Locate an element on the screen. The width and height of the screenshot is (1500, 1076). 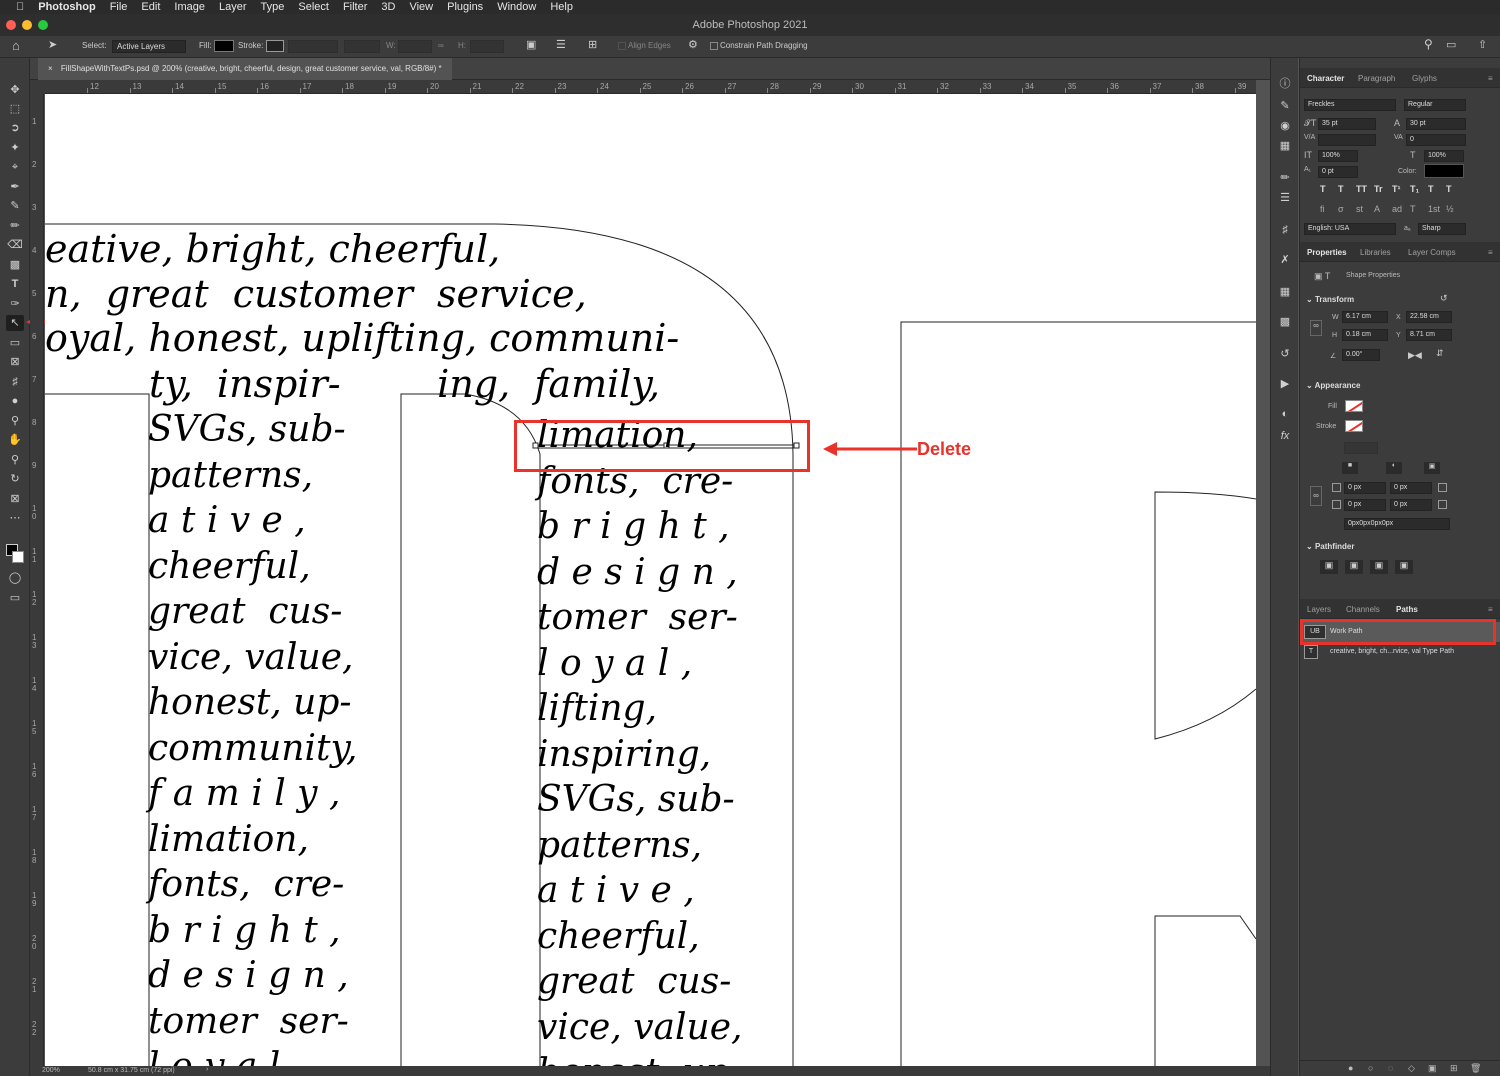
close-window-button is located at coordinates (11, 25).